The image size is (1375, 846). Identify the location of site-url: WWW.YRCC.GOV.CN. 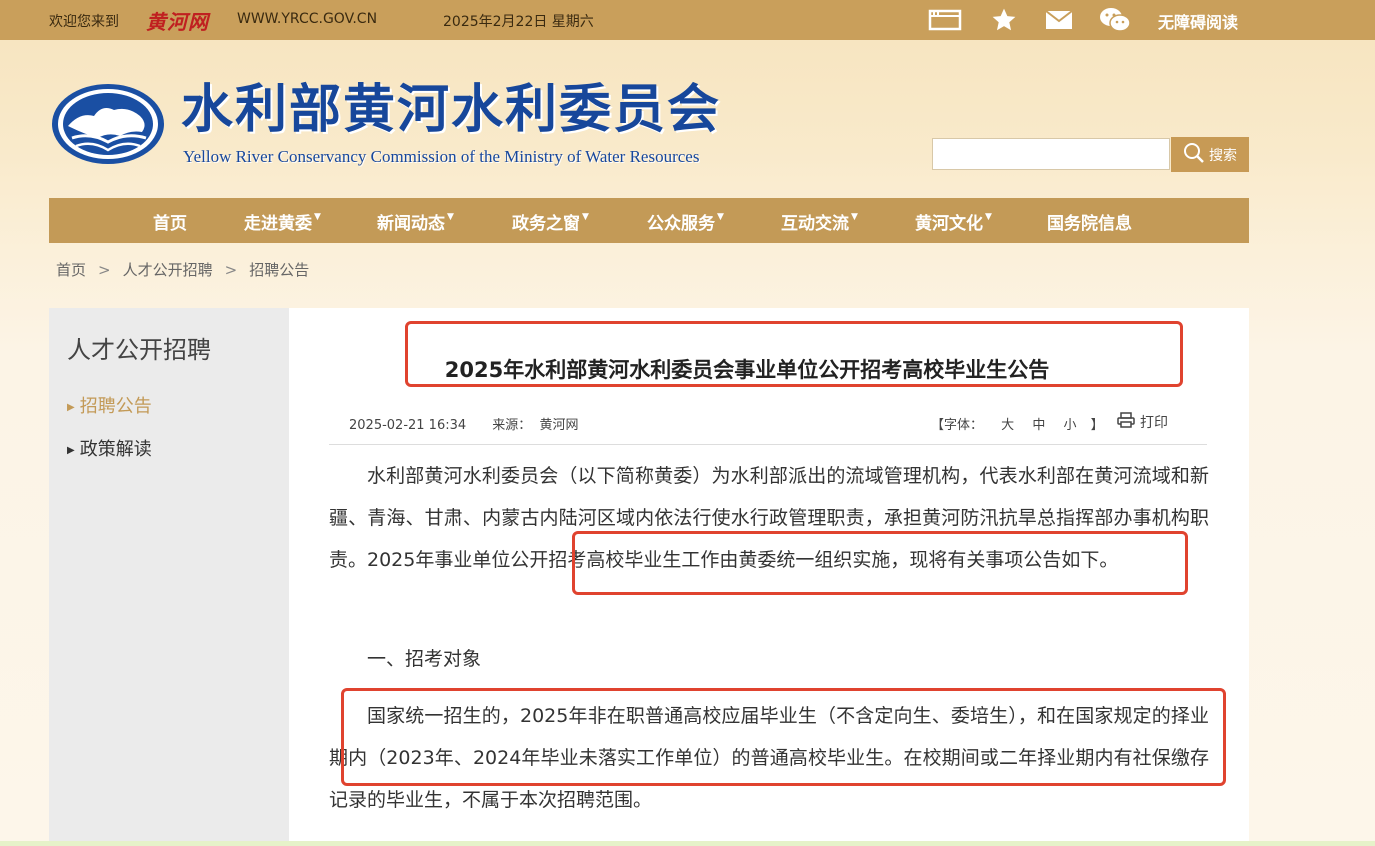
(307, 19).